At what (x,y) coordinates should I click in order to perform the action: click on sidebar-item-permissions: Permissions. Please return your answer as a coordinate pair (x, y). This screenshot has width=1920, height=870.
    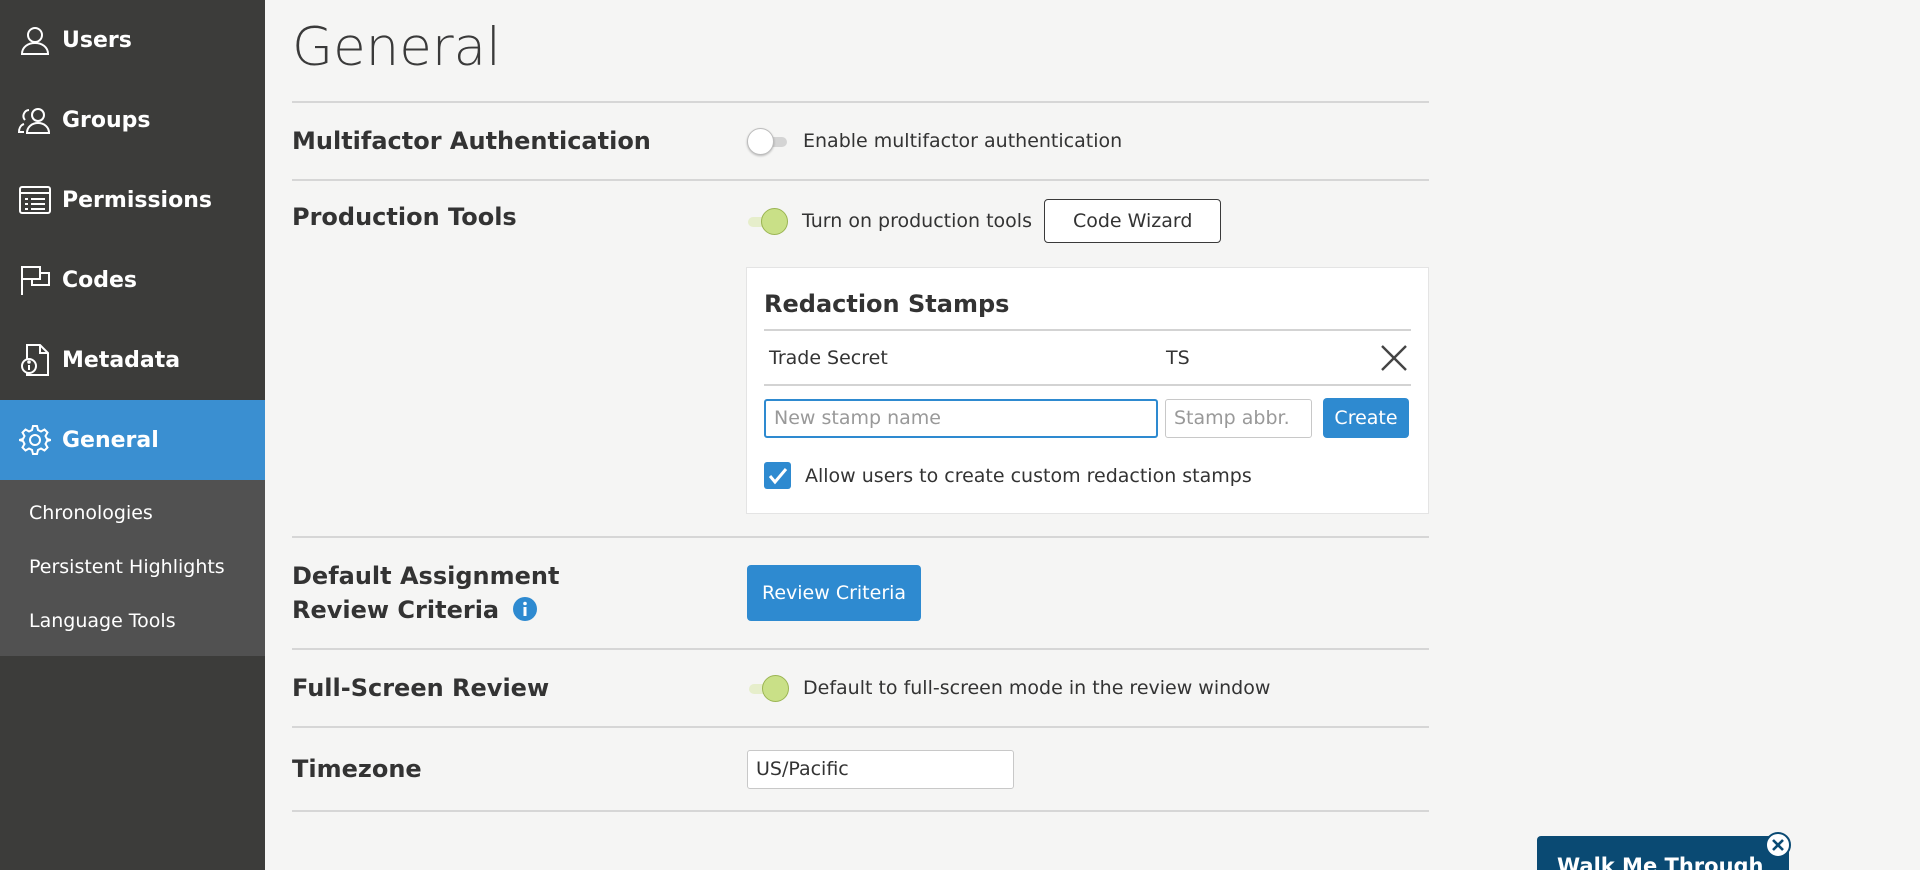
    Looking at the image, I should click on (132, 200).